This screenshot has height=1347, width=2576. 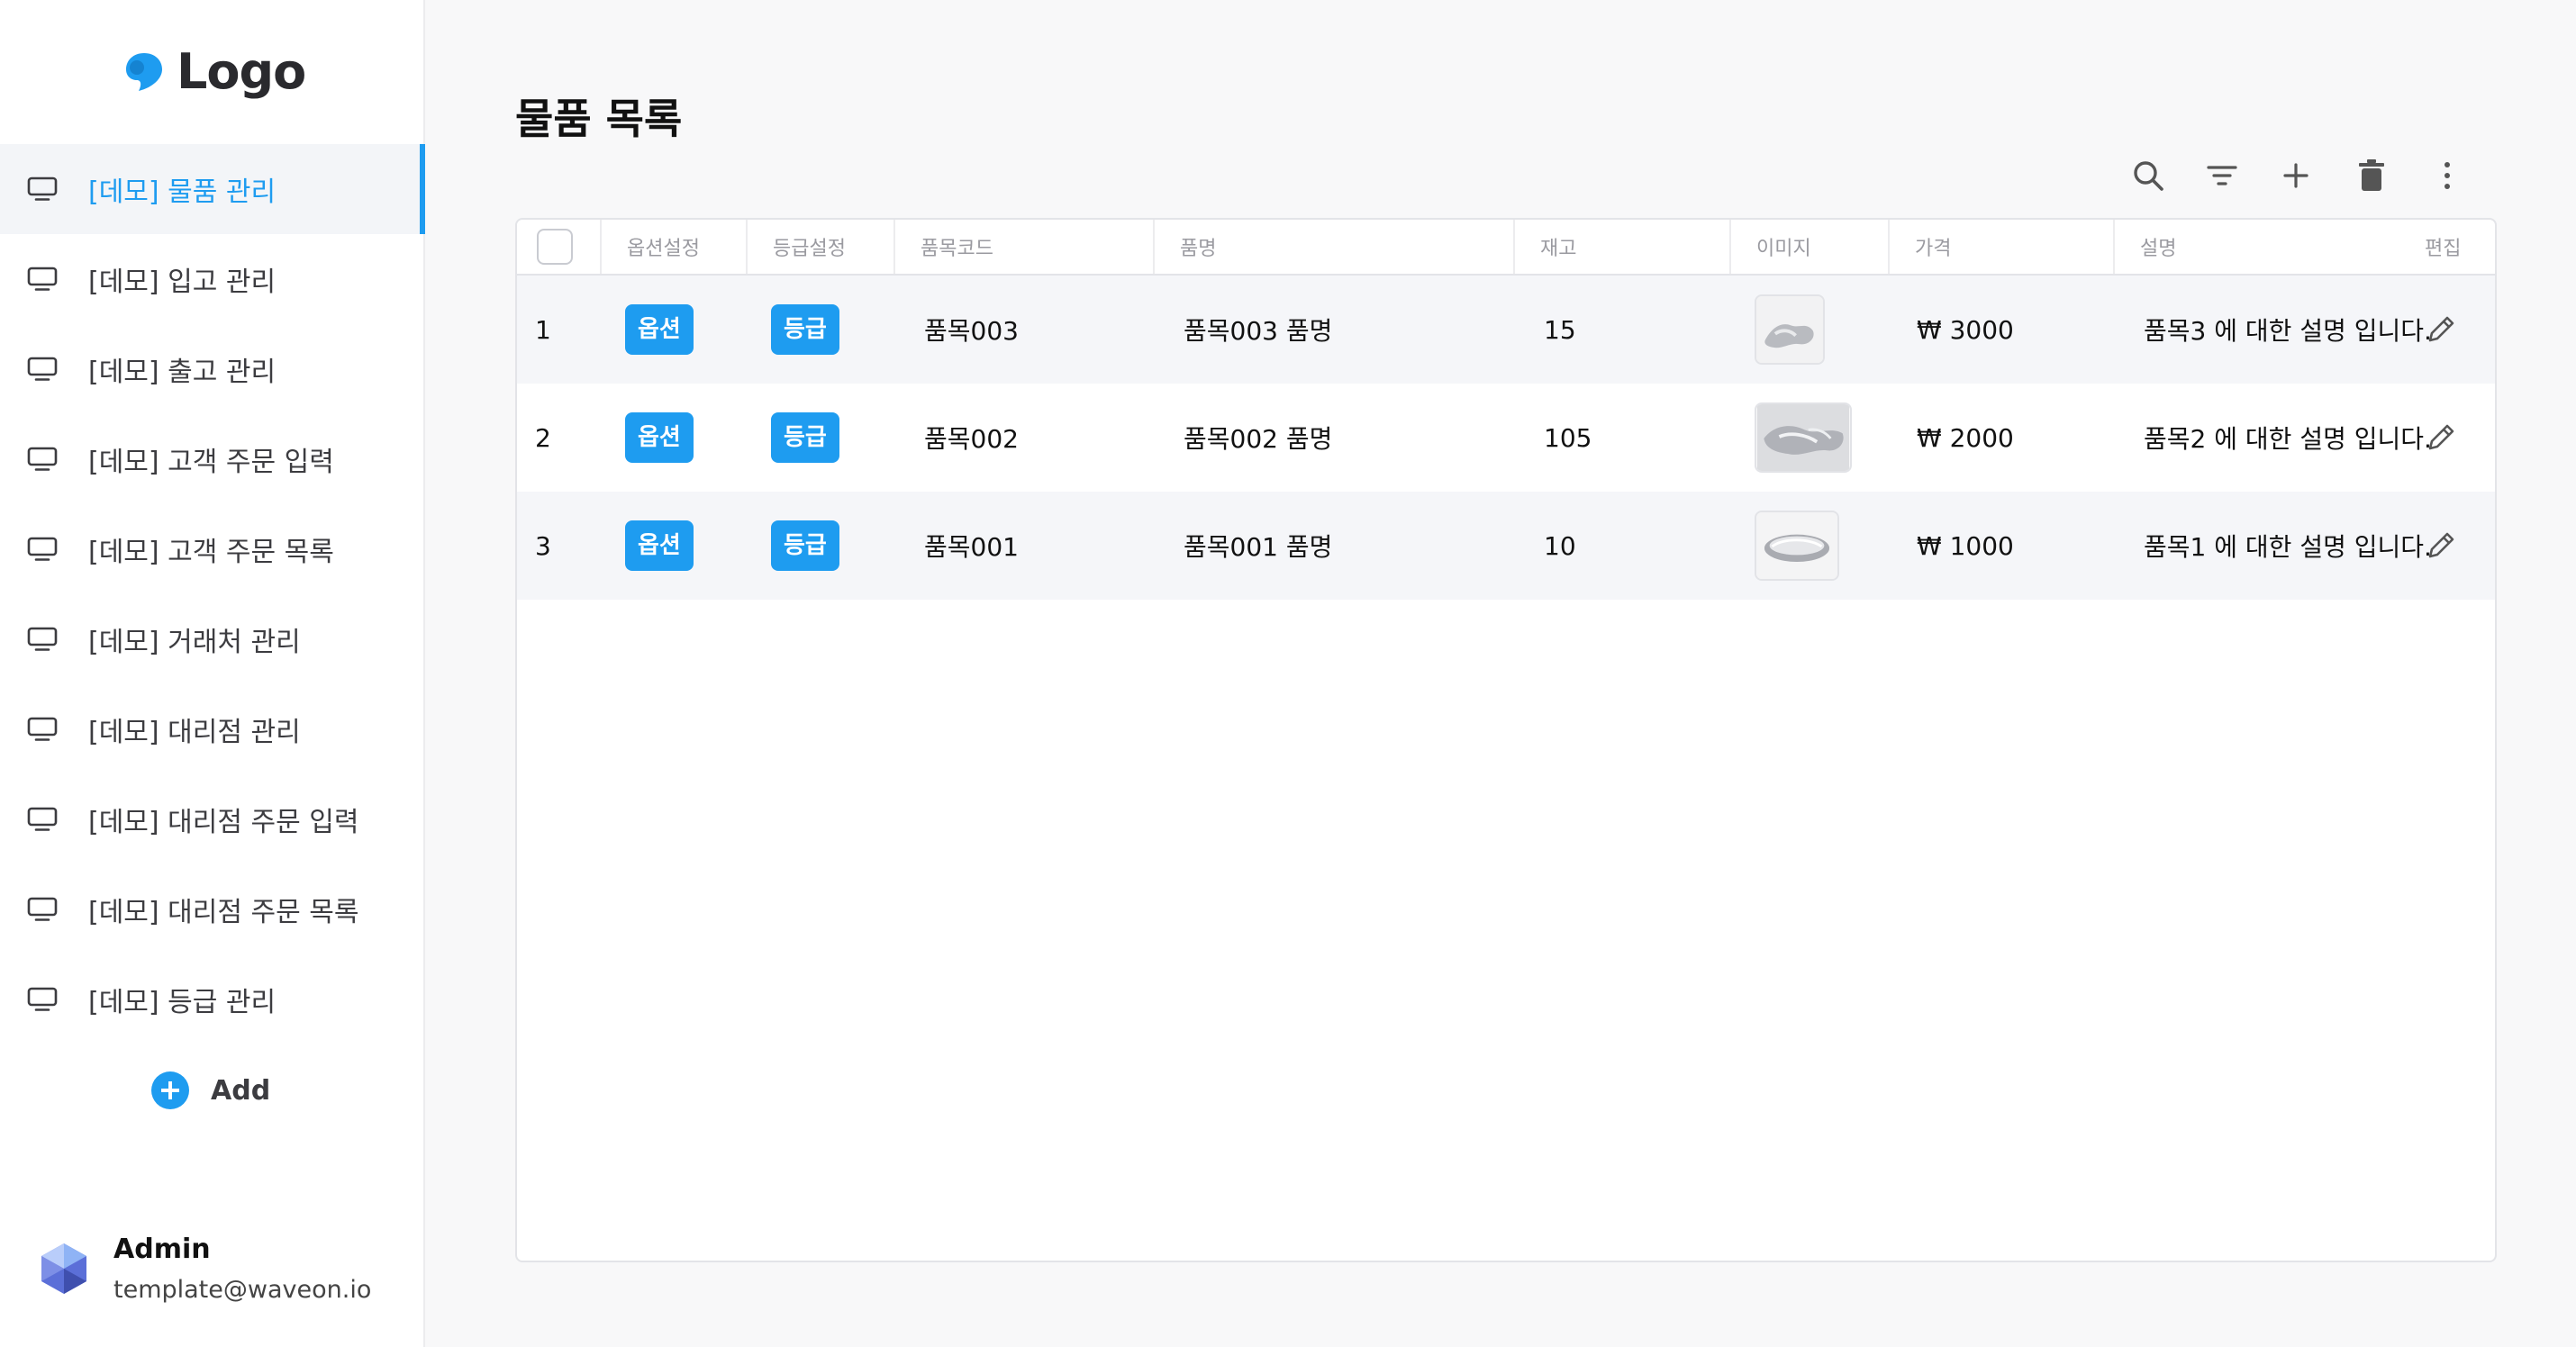 What do you see at coordinates (1568, 438) in the screenshot?
I see `item-stock: 105` at bounding box center [1568, 438].